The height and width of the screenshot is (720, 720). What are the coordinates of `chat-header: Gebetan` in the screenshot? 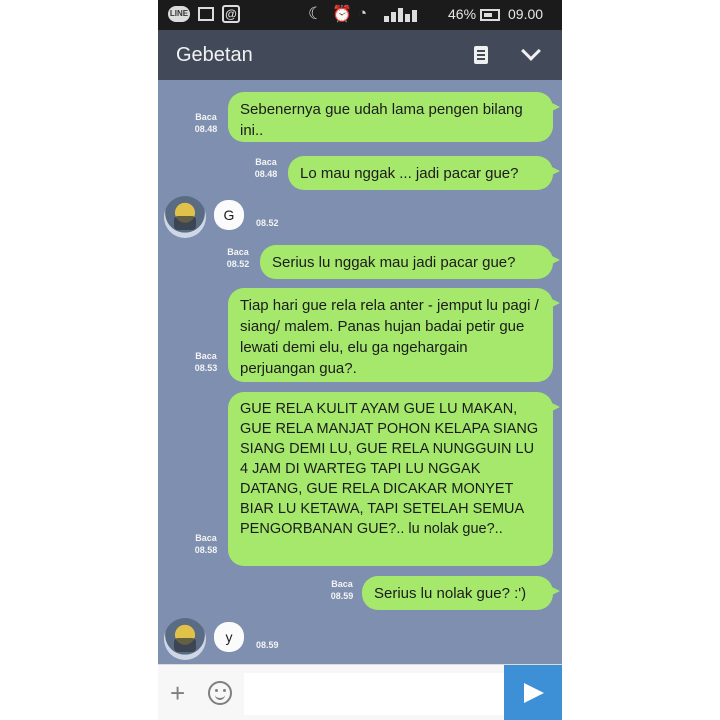 It's located at (360, 55).